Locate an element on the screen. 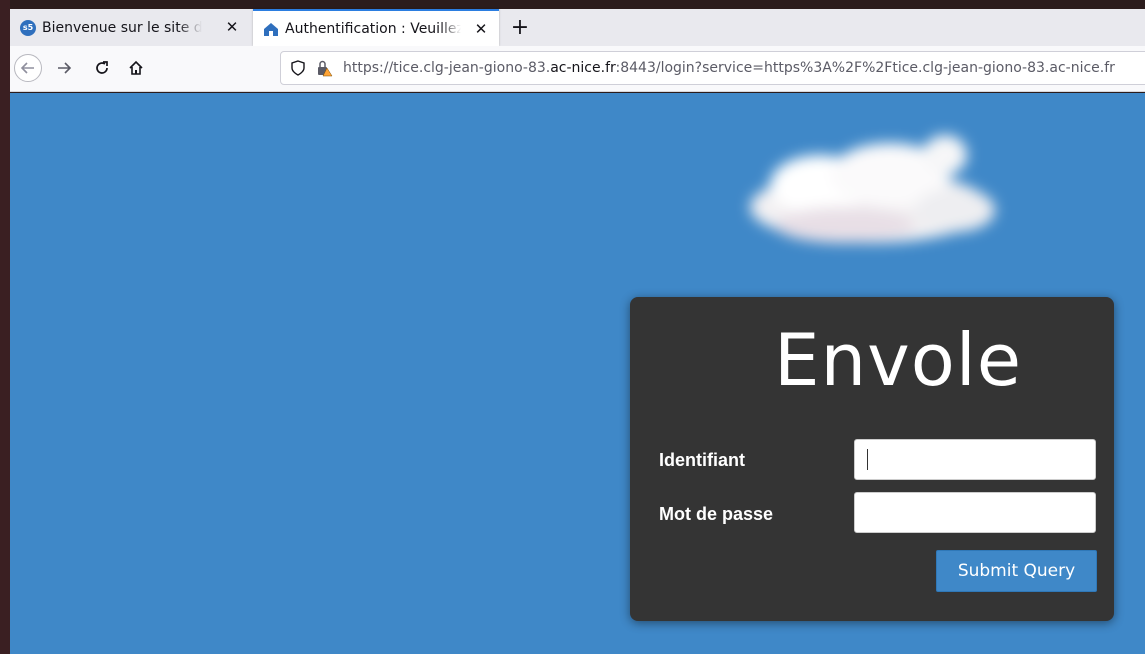 This screenshot has height=654, width=1145. tab-title: Authentification : Veuillez is located at coordinates (373, 28).